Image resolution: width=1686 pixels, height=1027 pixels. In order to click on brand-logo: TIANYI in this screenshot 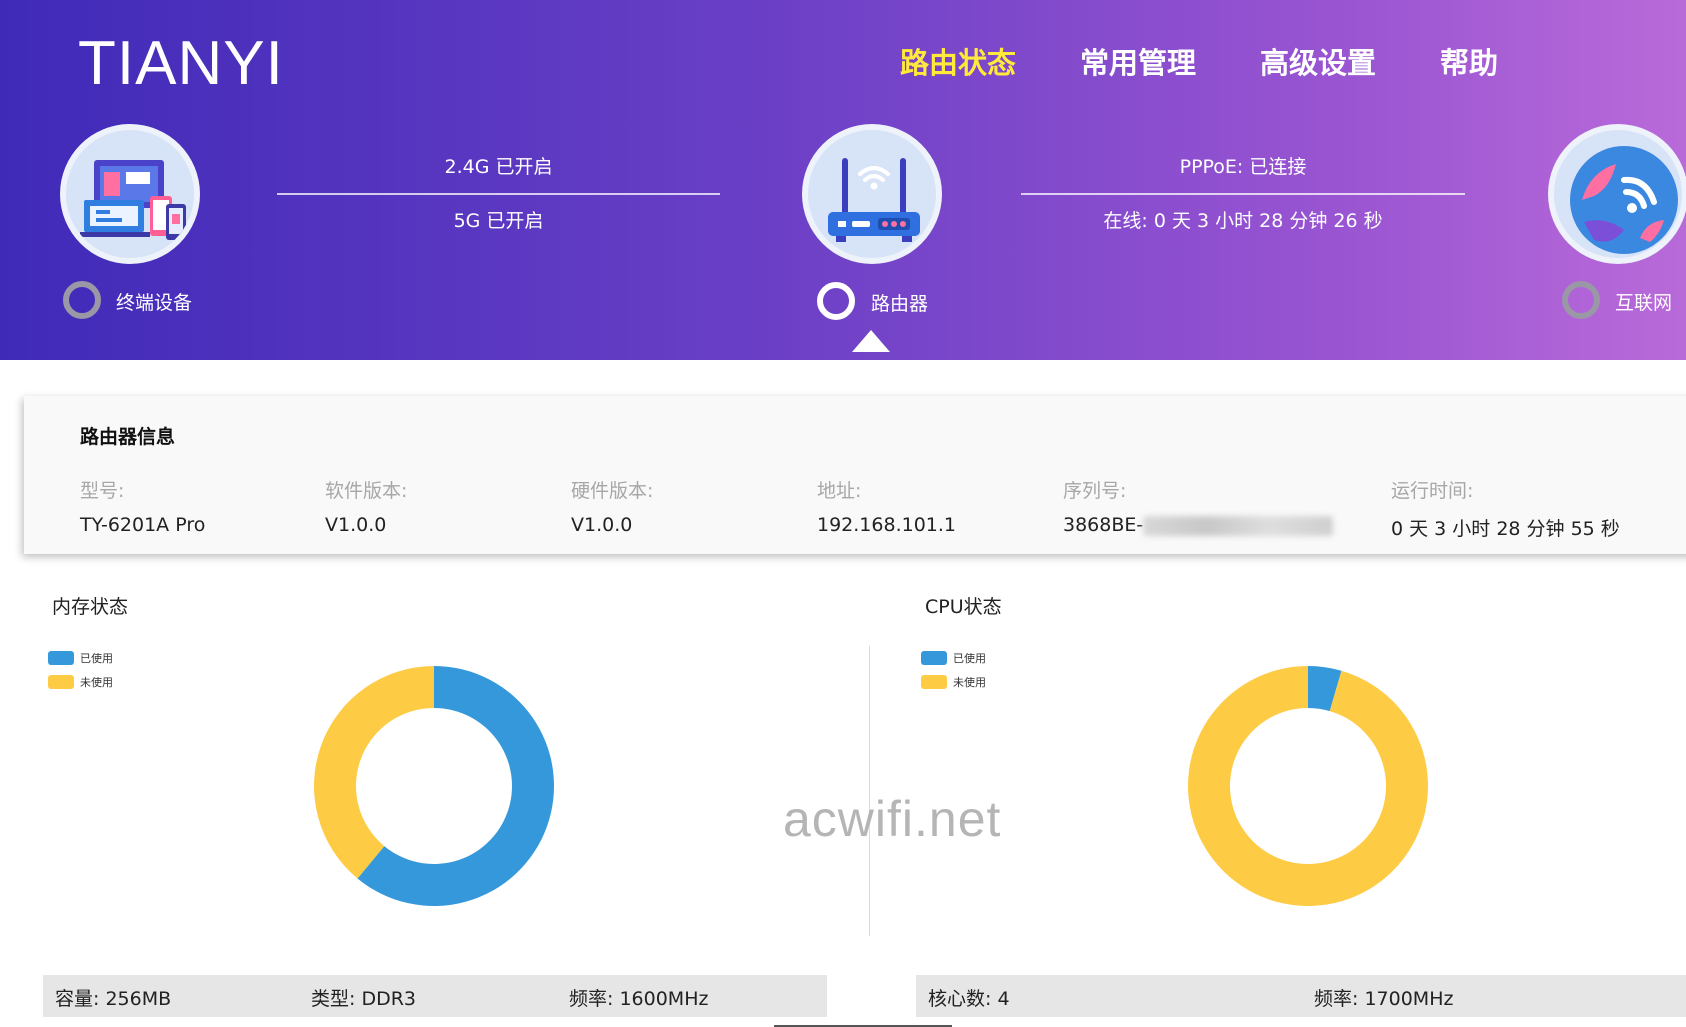, I will do `click(181, 63)`.